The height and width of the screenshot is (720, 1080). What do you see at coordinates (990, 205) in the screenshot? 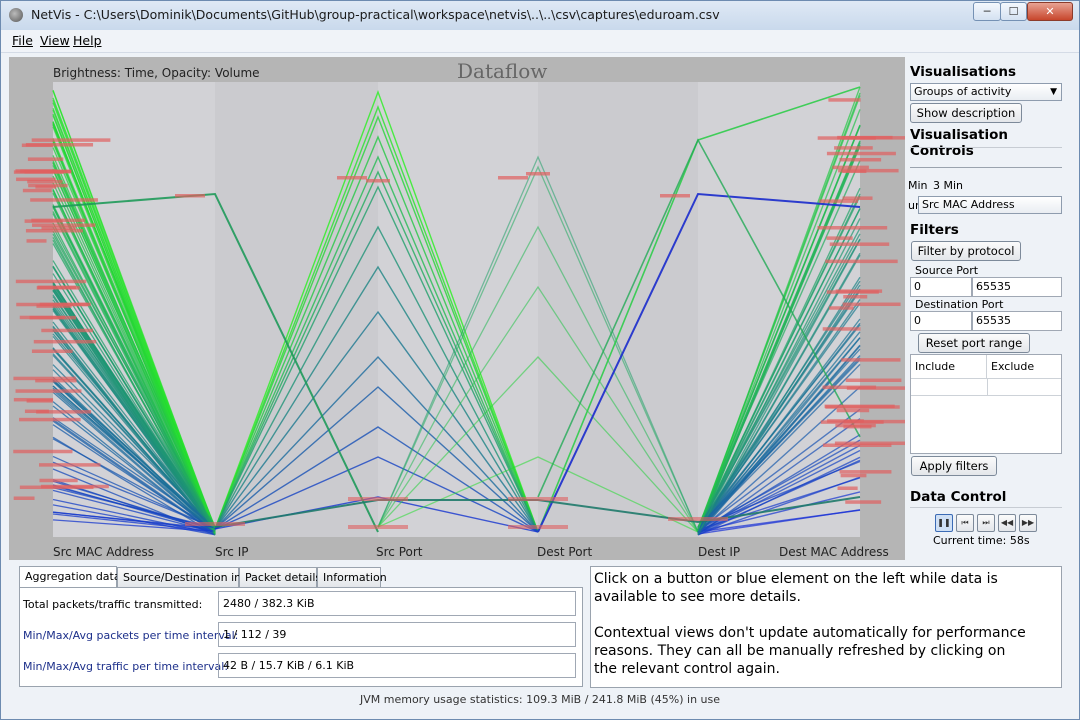
I see `attribute-select: Src MAC Address` at bounding box center [990, 205].